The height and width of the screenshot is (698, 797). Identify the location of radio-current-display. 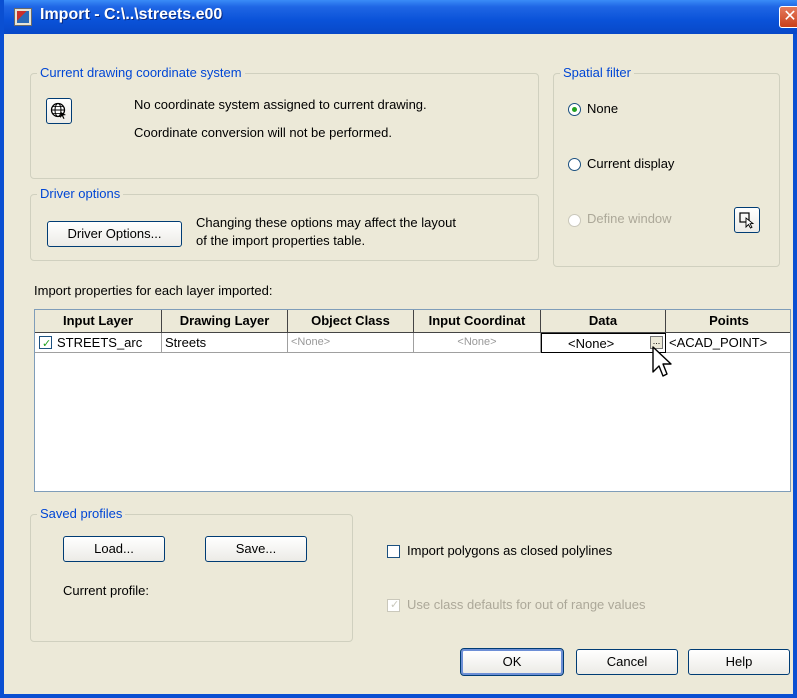
(574, 164).